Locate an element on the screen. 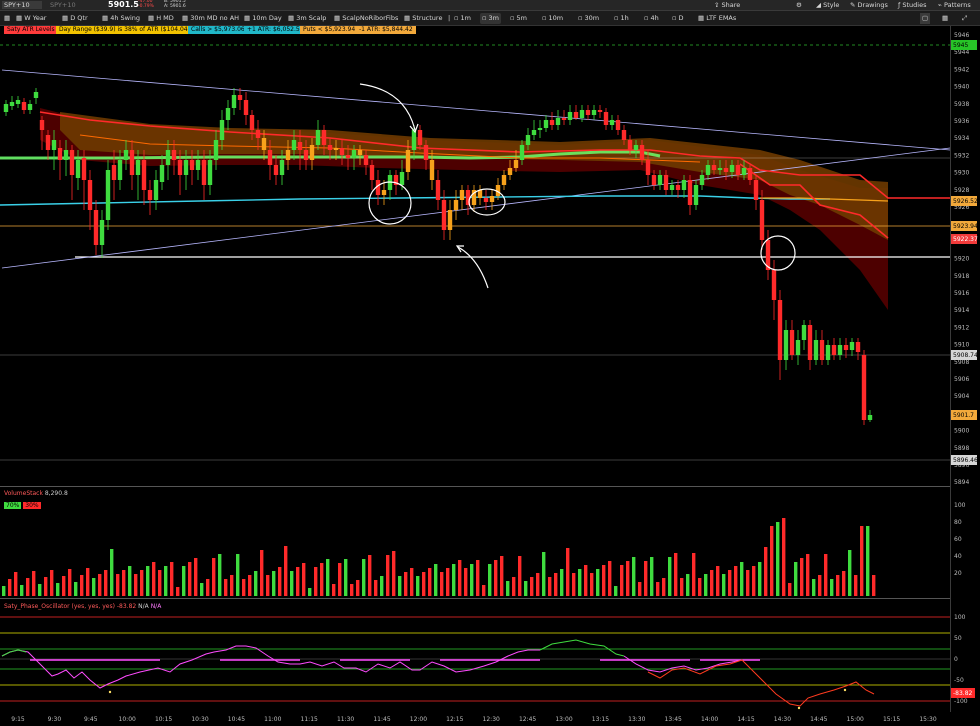 The image size is (980, 726). osc-na: N/A is located at coordinates (156, 606).